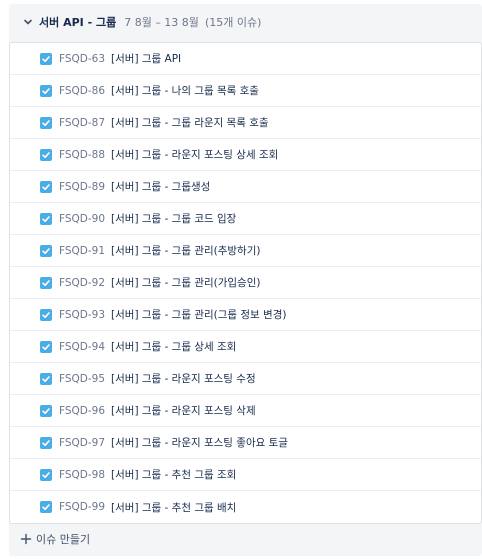 The height and width of the screenshot is (559, 482). What do you see at coordinates (190, 123) in the screenshot?
I see `issue-summary: [서버] 그룹 - 그룹 라운지 목록 호출` at bounding box center [190, 123].